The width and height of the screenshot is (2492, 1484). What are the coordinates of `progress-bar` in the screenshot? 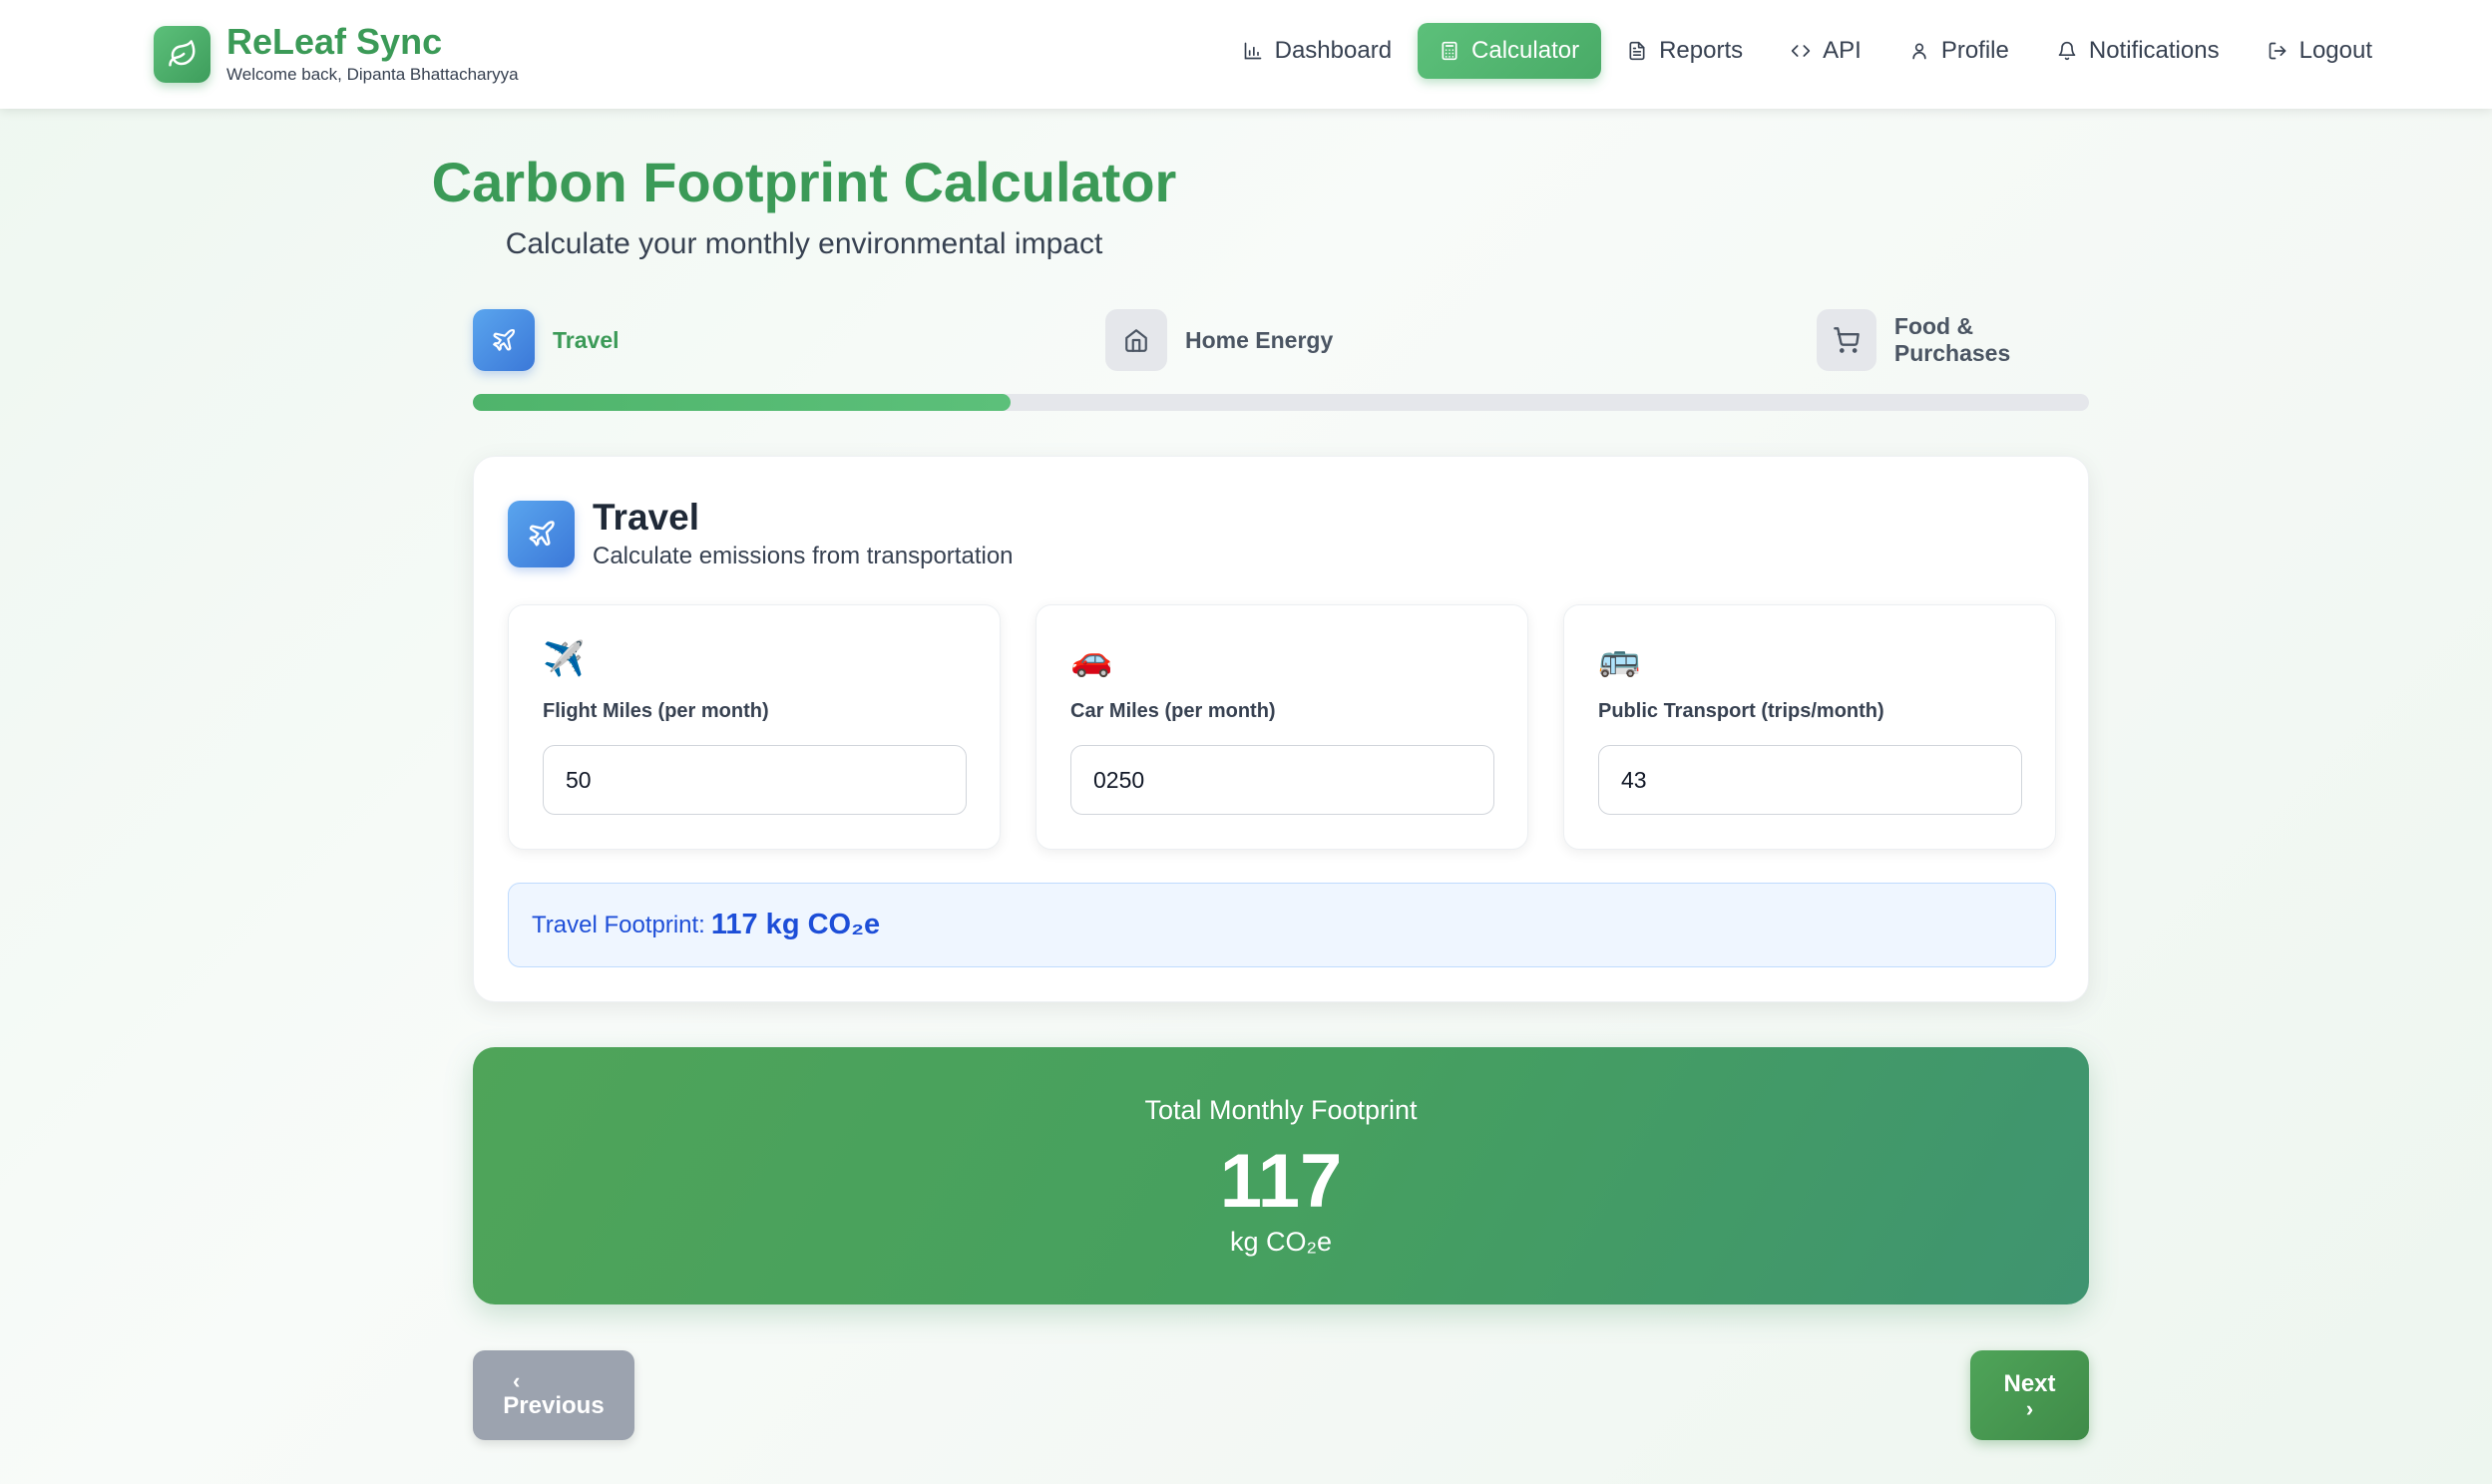 It's located at (1281, 402).